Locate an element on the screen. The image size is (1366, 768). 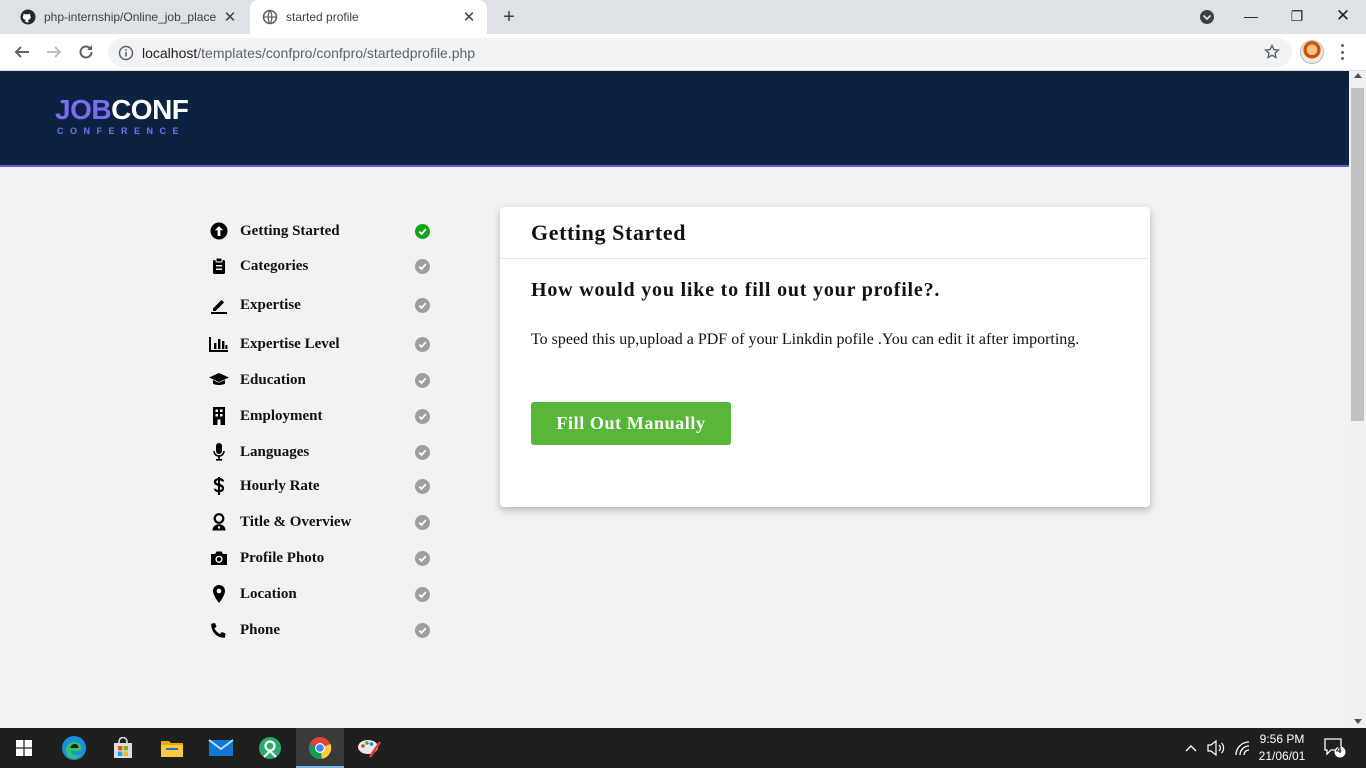
card-title: Getting Started is located at coordinates (609, 232).